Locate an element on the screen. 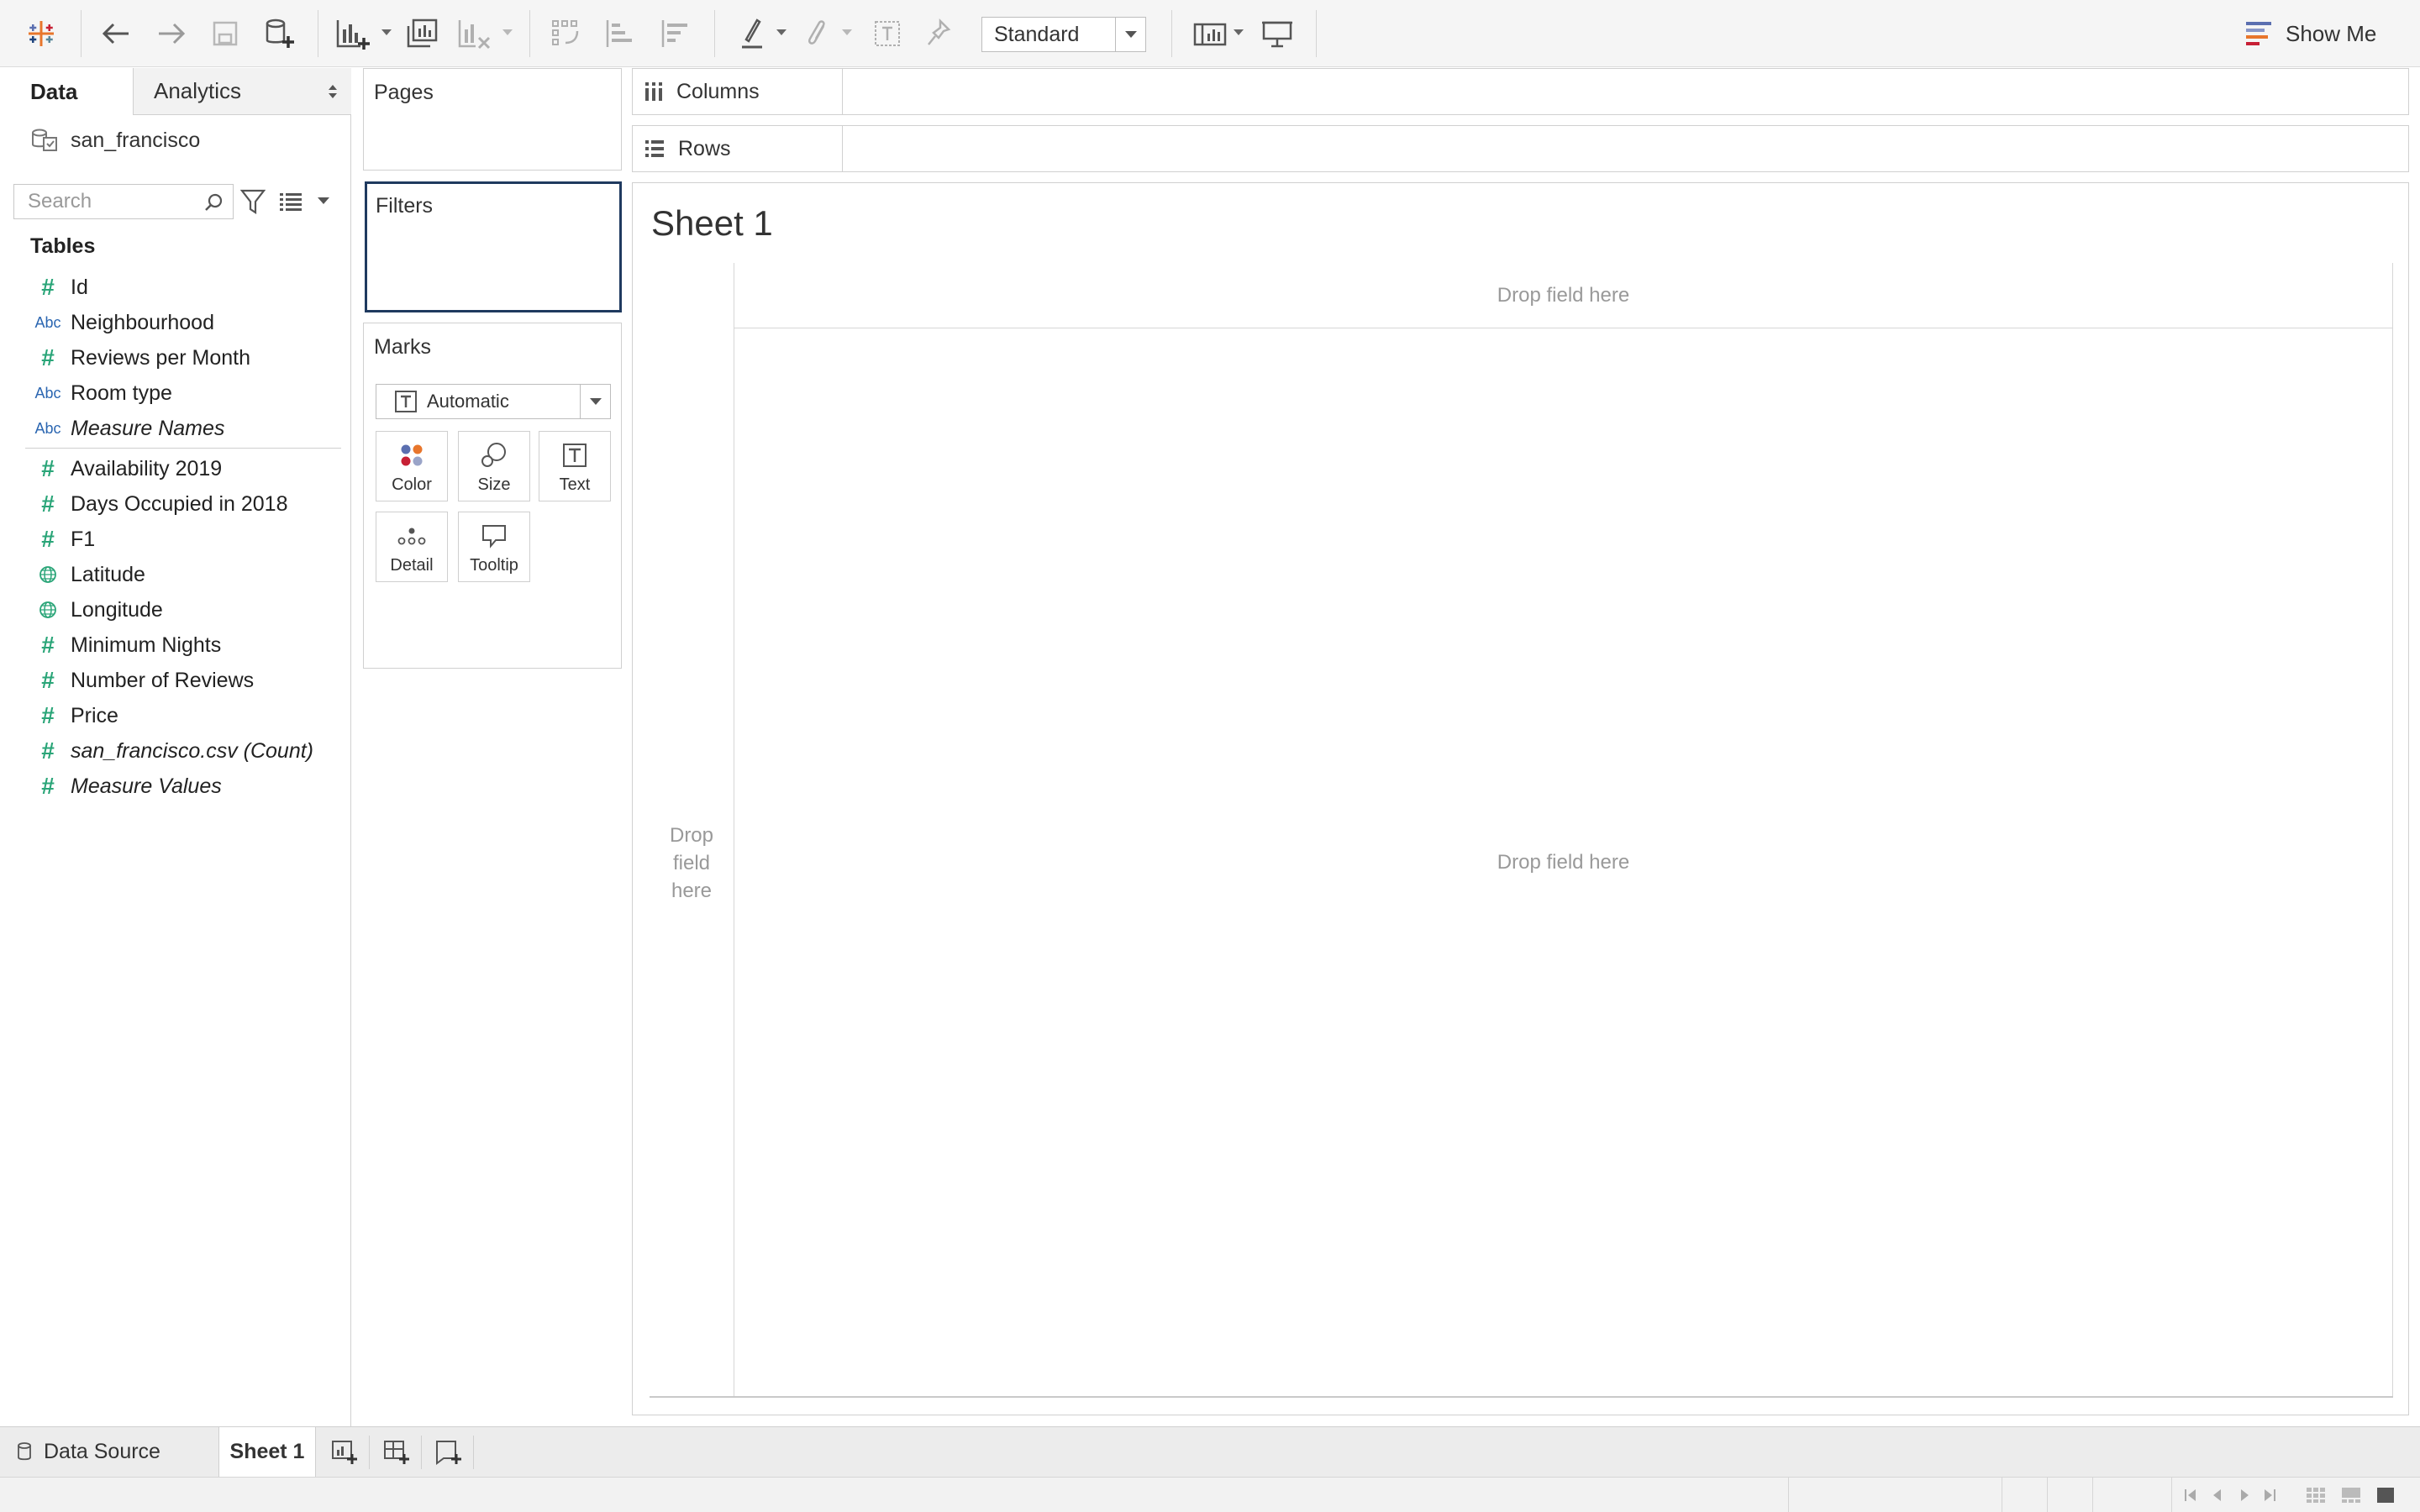  datasource-item: san_francisco is located at coordinates (115, 140).